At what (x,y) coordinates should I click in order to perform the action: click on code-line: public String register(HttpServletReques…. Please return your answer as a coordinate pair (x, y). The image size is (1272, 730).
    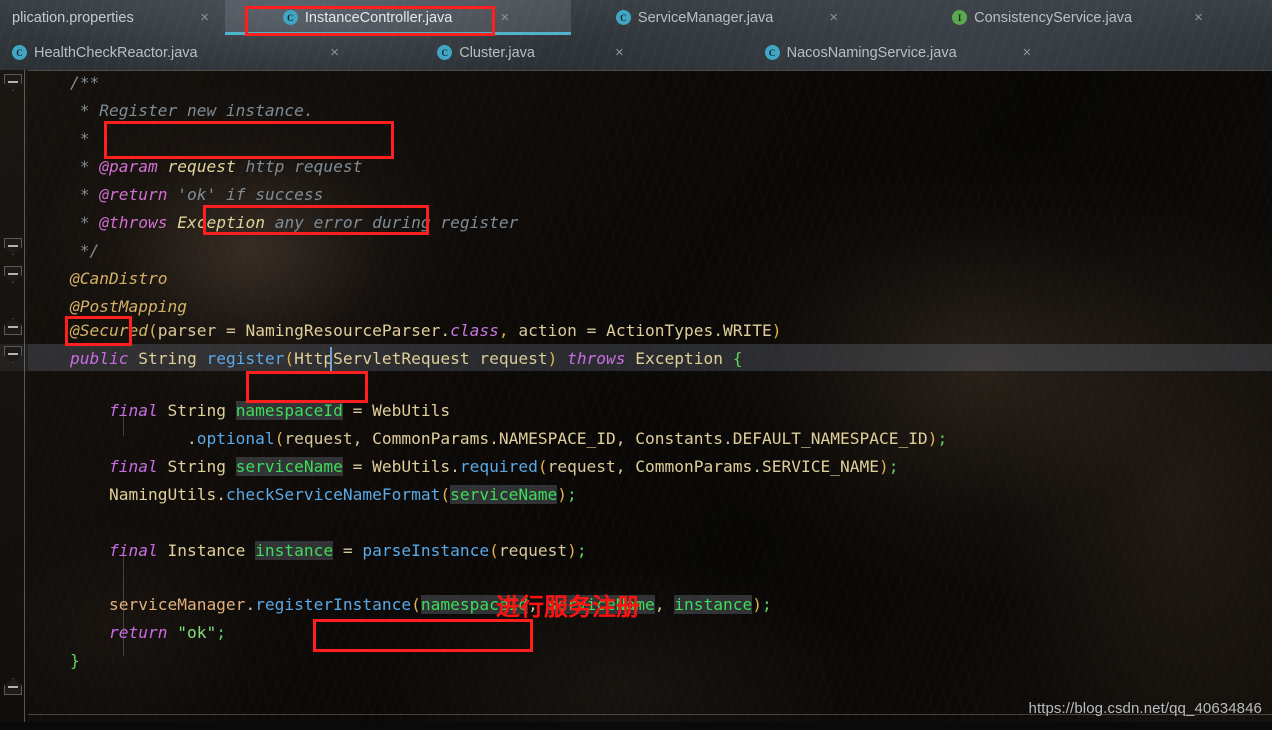
    Looking at the image, I should click on (406, 358).